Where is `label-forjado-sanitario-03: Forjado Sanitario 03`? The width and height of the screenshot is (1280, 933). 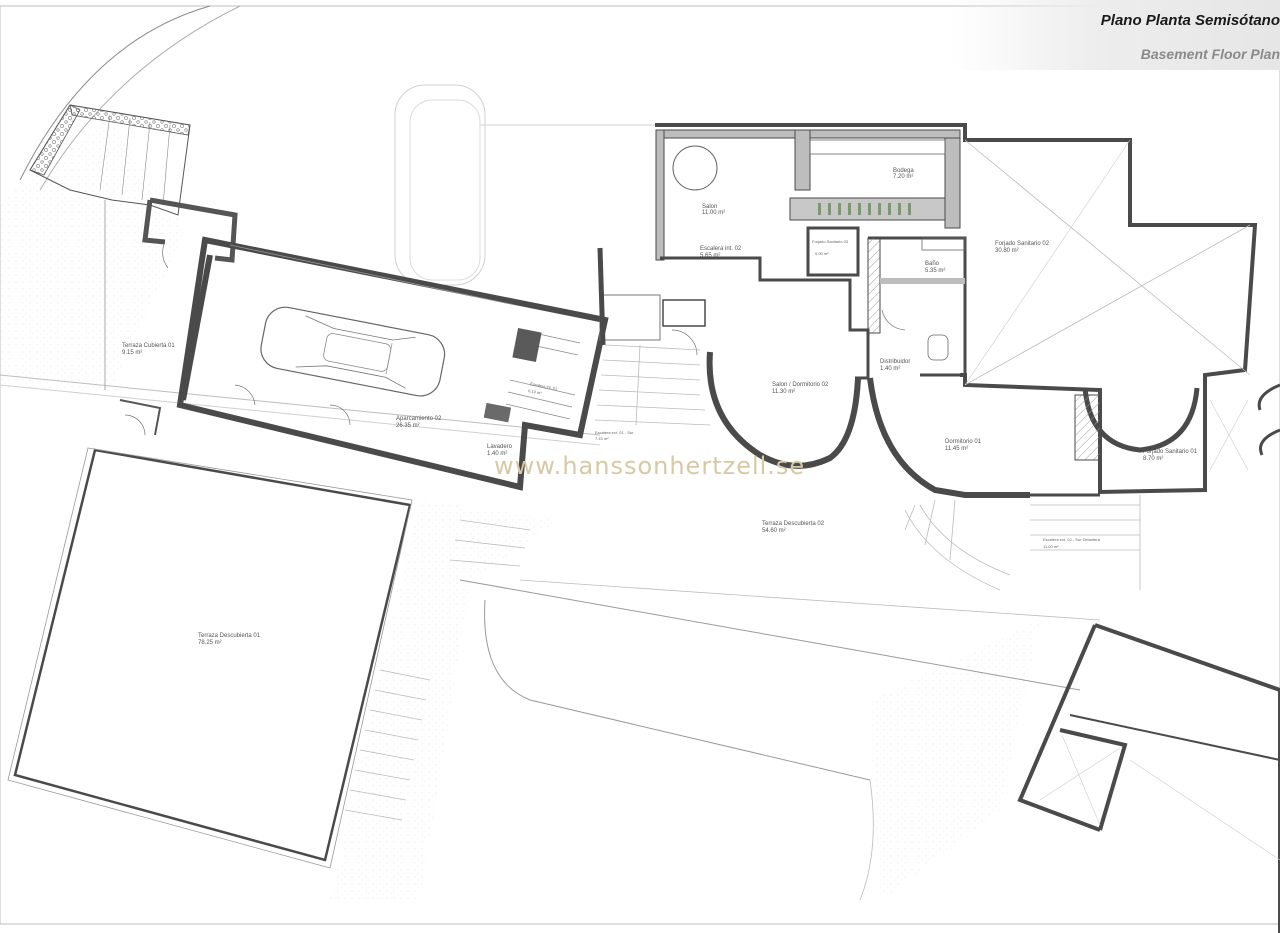
label-forjado-sanitario-03: Forjado Sanitario 03 is located at coordinates (830, 241).